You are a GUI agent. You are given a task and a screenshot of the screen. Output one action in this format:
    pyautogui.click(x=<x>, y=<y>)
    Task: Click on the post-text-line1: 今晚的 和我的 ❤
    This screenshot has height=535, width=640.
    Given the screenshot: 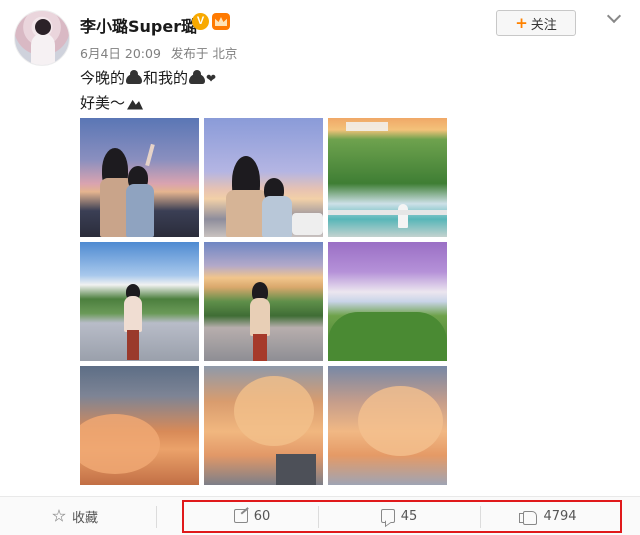 What is the action you would take?
    pyautogui.click(x=148, y=77)
    